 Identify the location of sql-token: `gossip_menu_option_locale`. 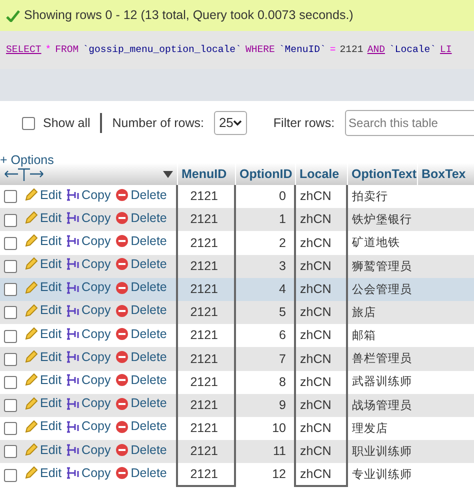
(162, 49).